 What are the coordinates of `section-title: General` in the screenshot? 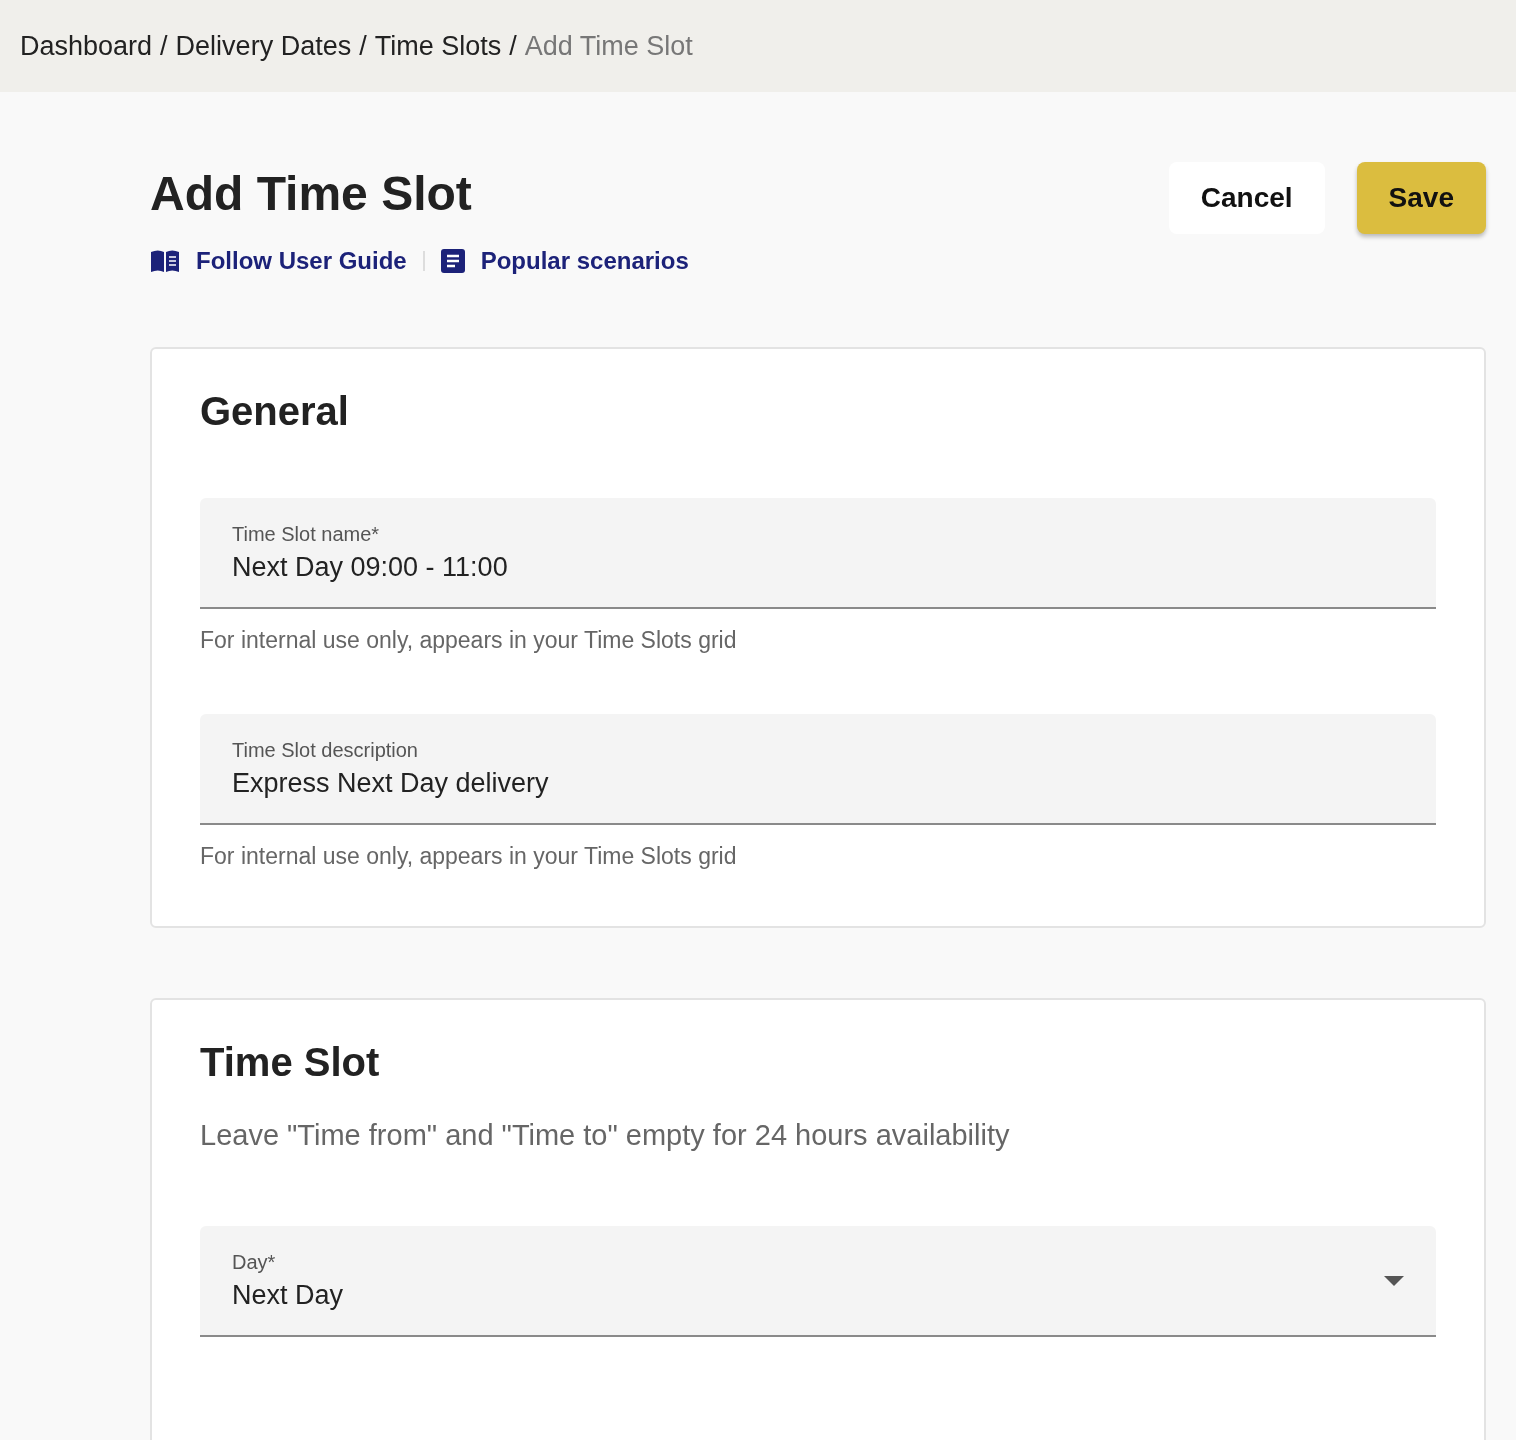 It's located at (275, 411).